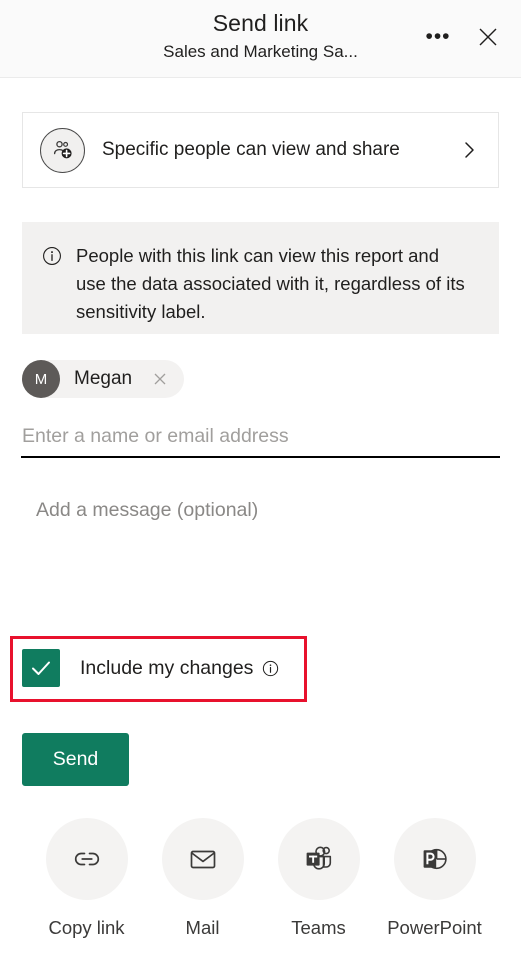 The width and height of the screenshot is (521, 970). I want to click on include-changes-row: Include my changes, so click(150, 668).